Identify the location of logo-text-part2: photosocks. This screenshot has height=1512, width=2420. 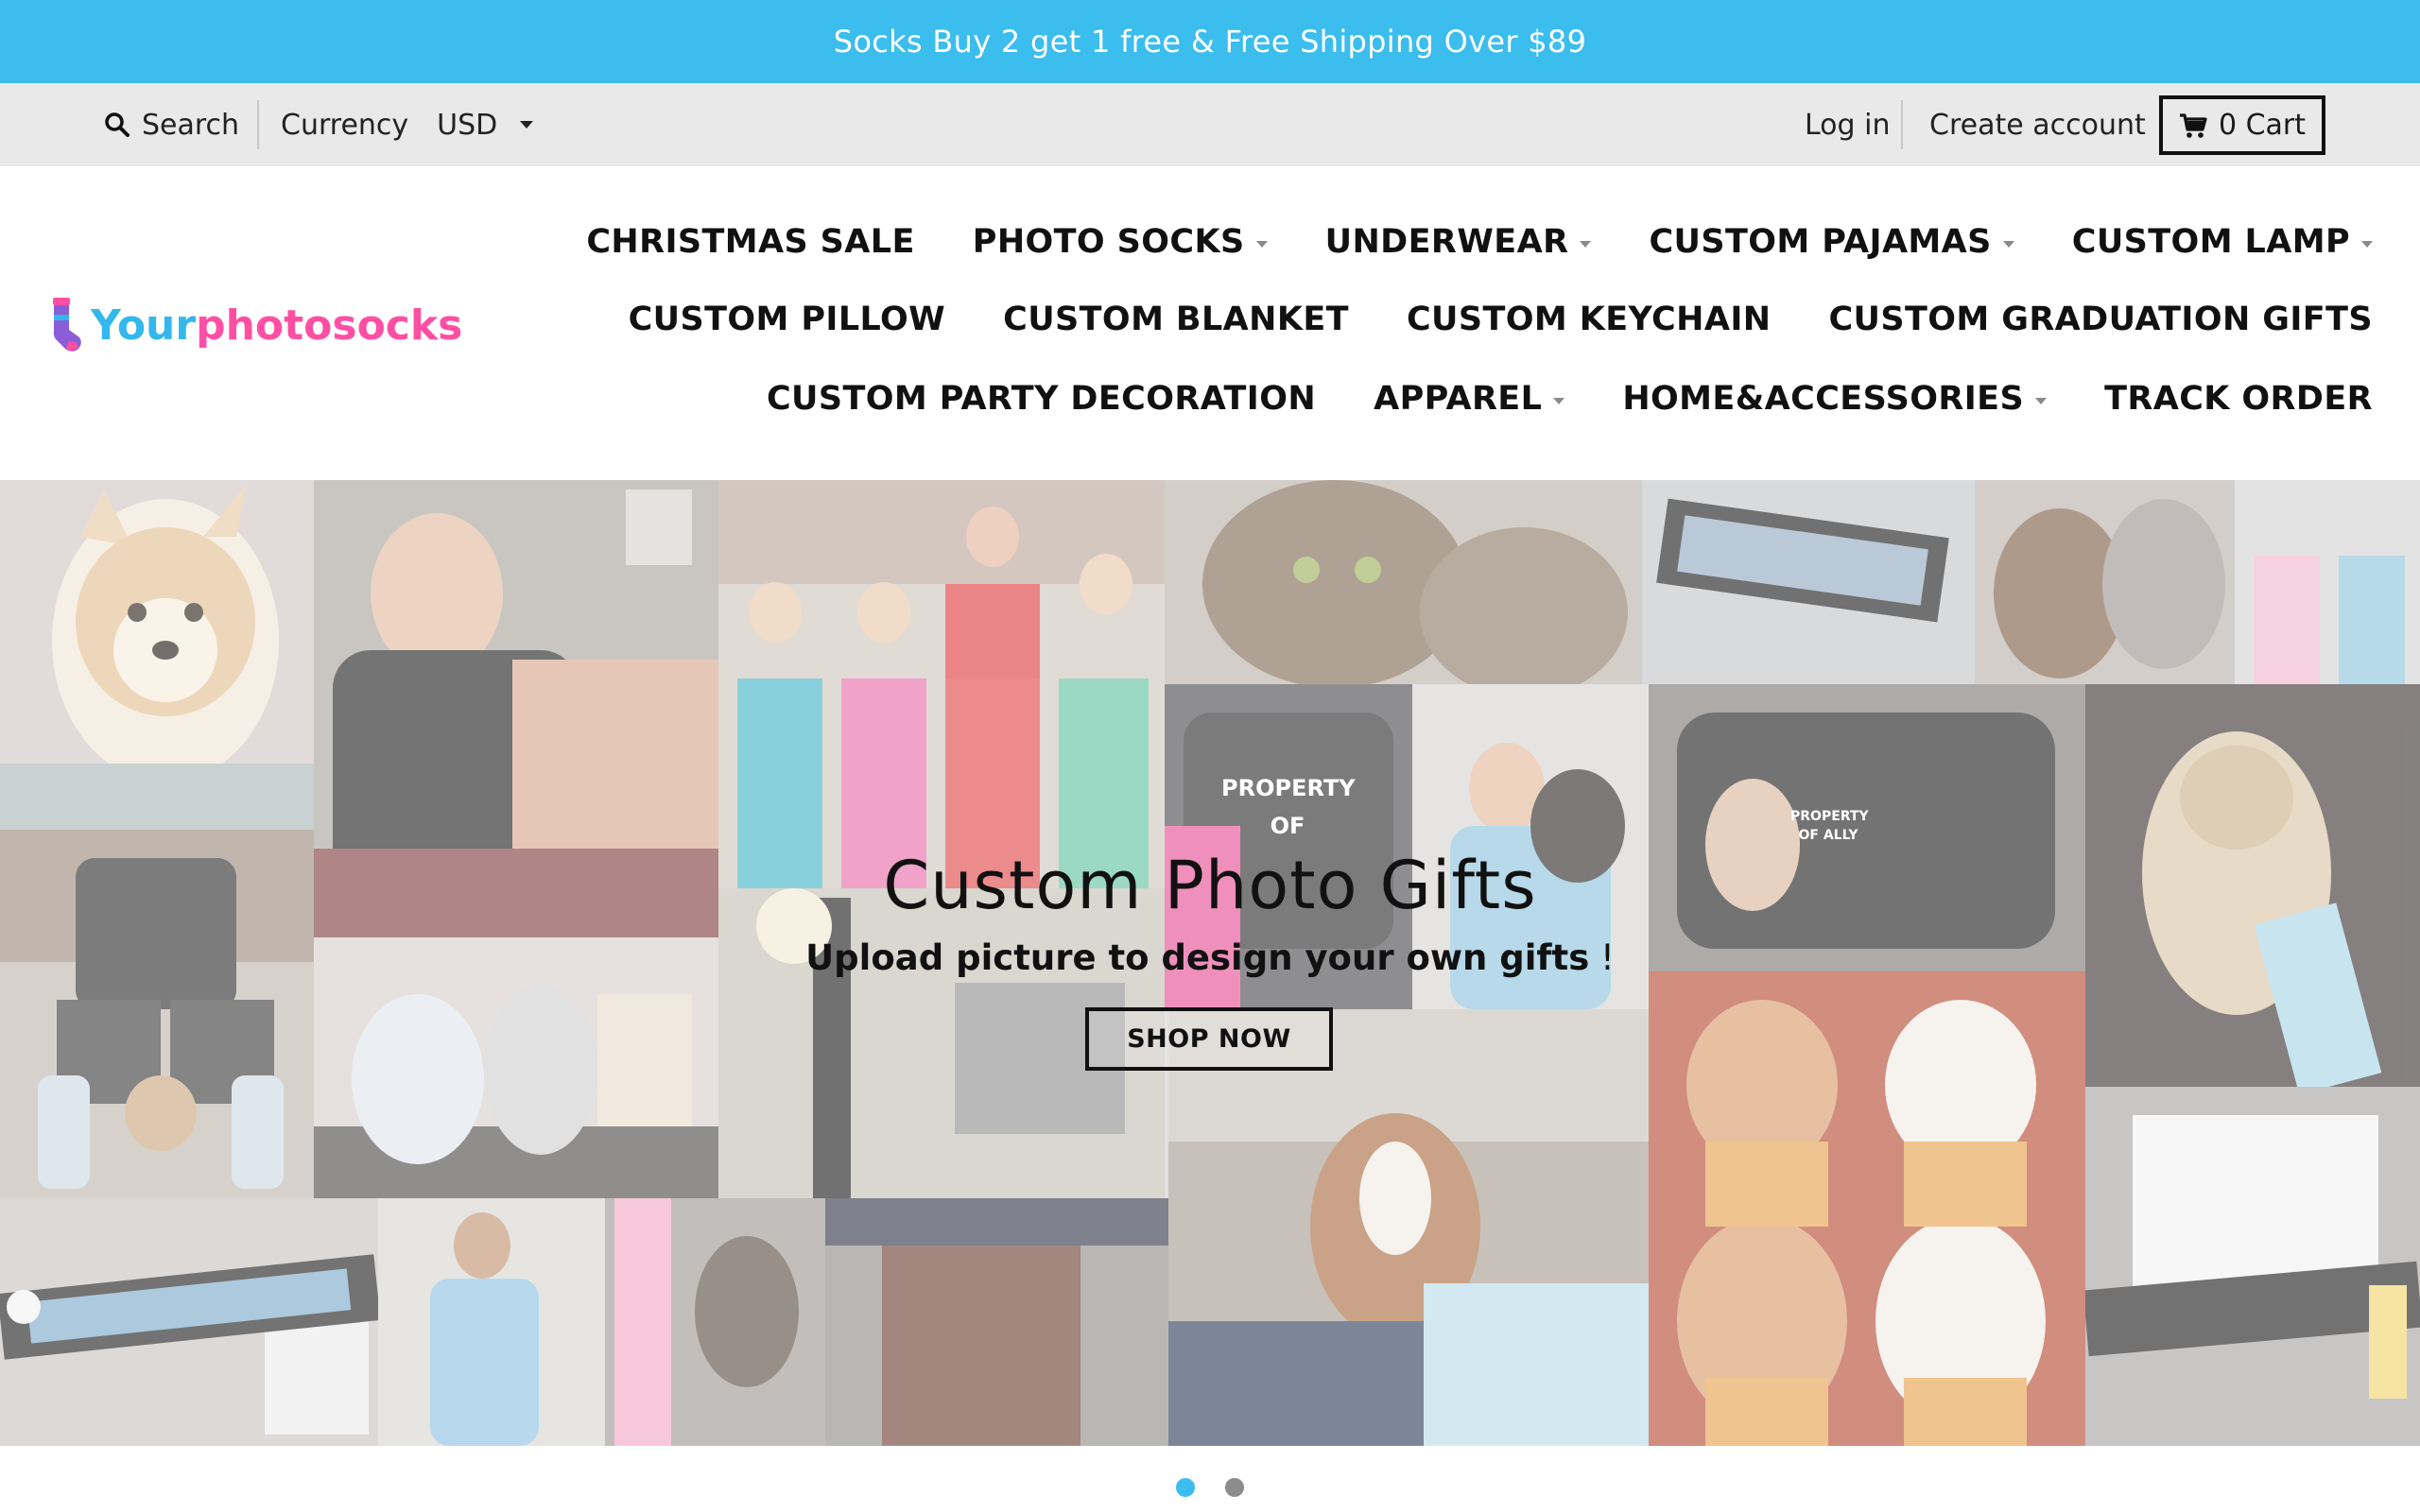
(329, 325).